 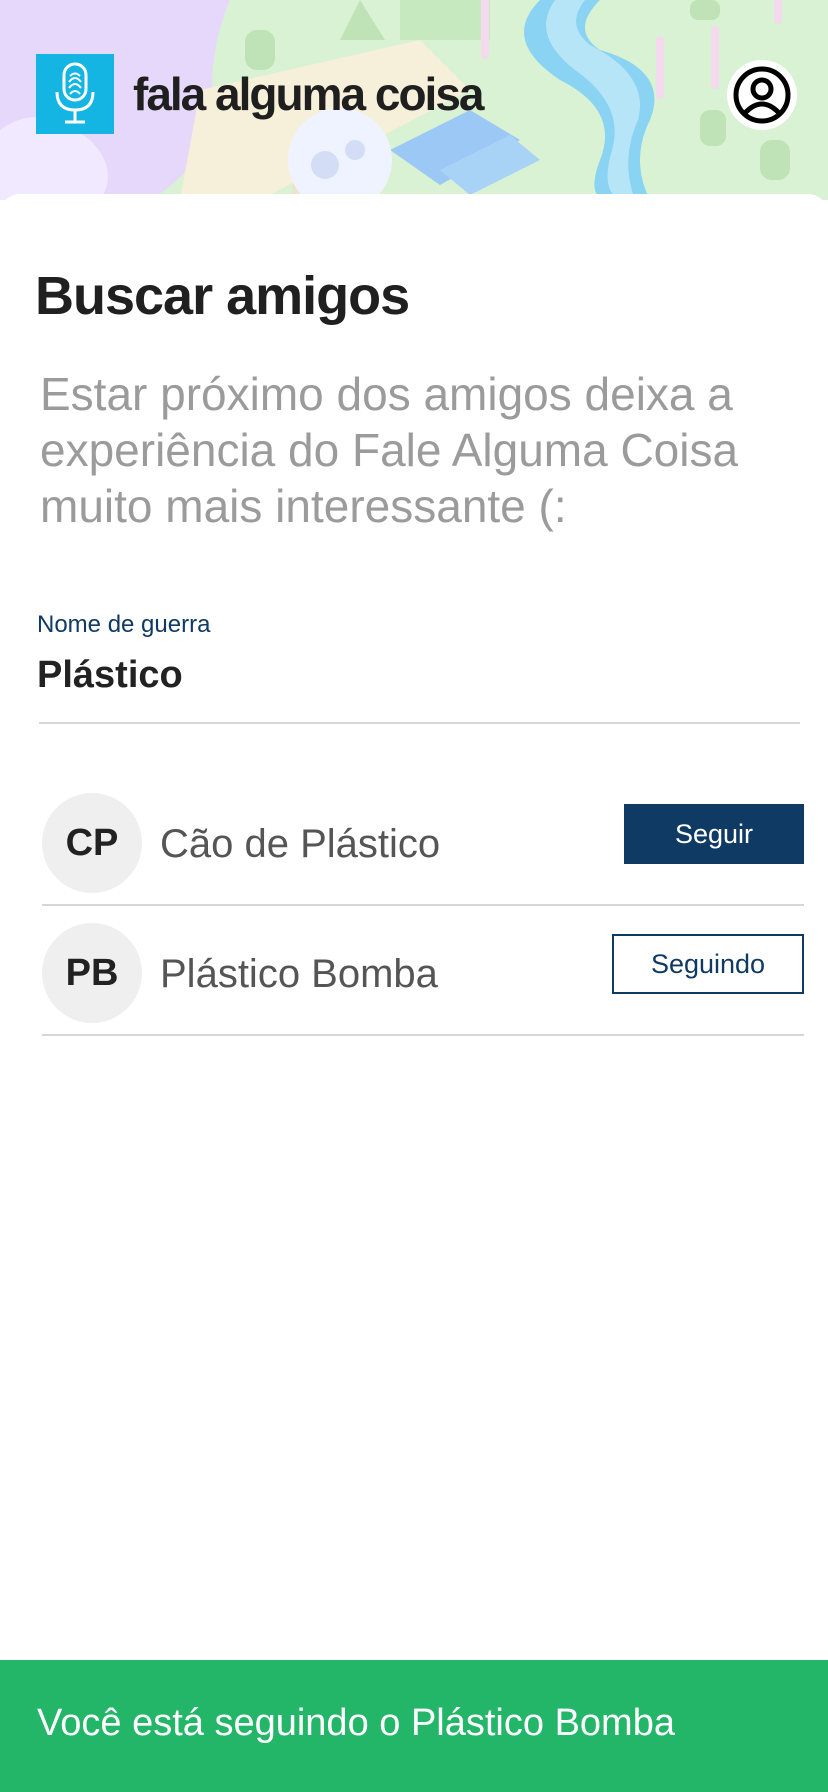 What do you see at coordinates (124, 624) in the screenshot?
I see `search-field-label: Nome de guerra` at bounding box center [124, 624].